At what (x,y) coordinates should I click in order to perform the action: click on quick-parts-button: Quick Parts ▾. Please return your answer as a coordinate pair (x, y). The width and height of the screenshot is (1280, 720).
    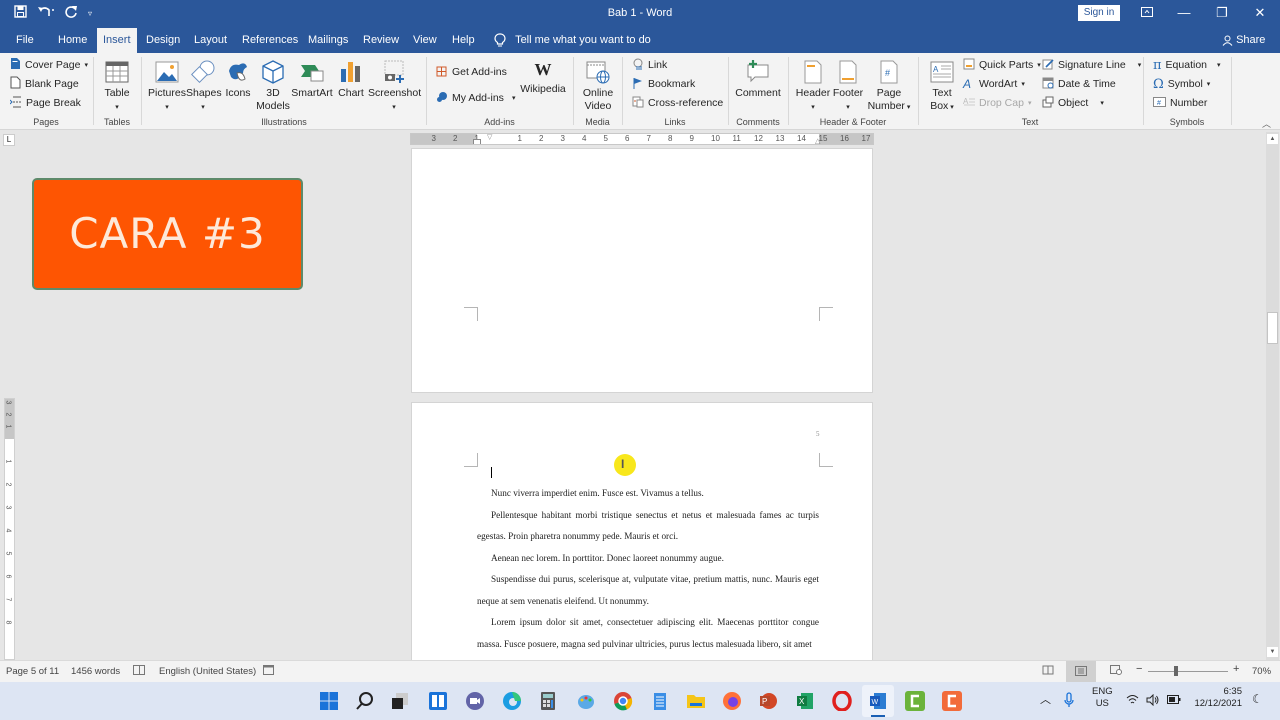
    Looking at the image, I should click on (1002, 65).